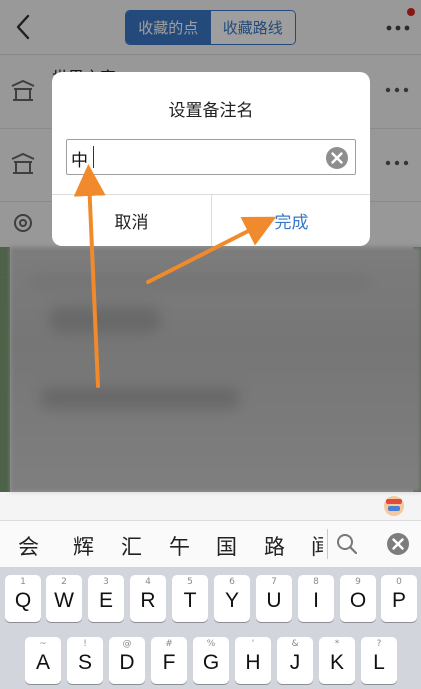 The image size is (421, 689). What do you see at coordinates (327, 544) in the screenshot?
I see `divider` at bounding box center [327, 544].